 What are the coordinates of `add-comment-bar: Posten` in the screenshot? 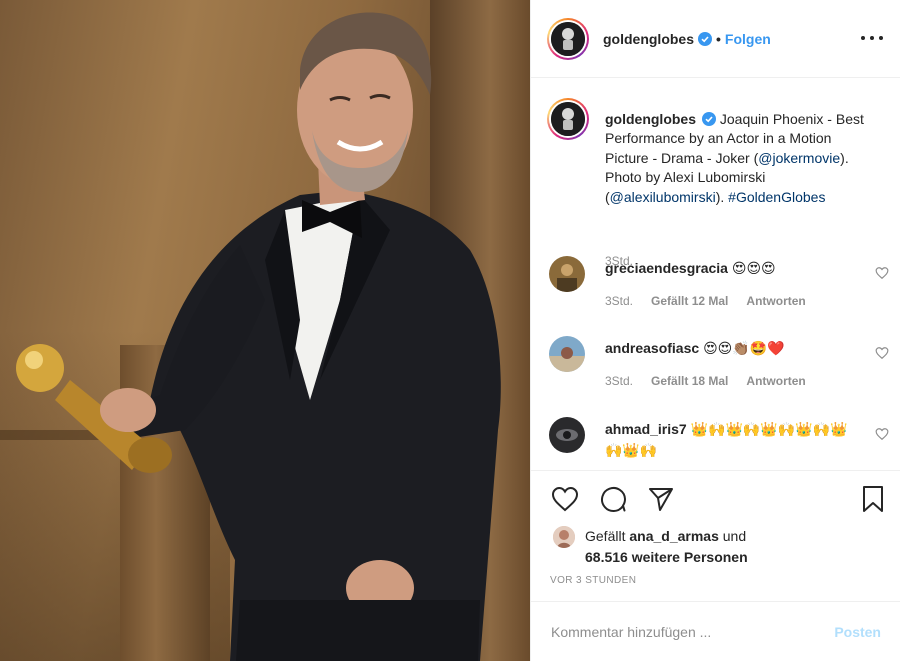 It's located at (715, 631).